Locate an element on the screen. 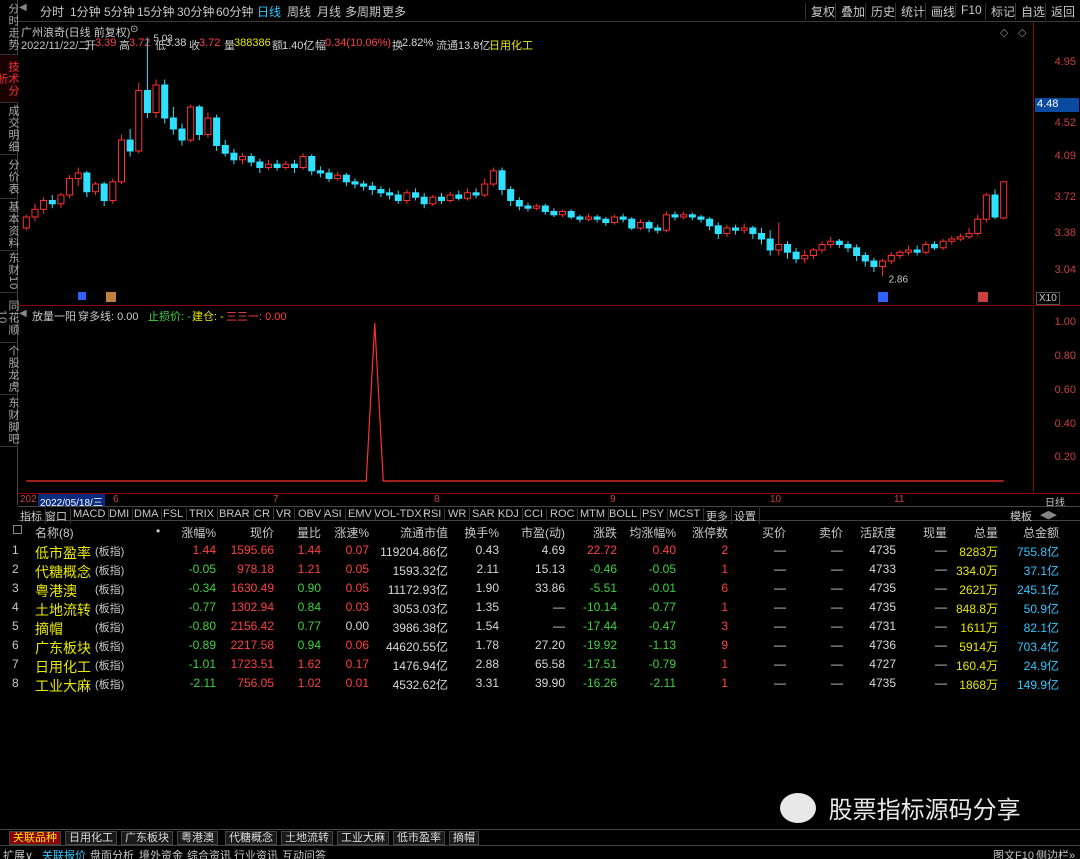 The image size is (1080, 859). tab-riyong: 日用化工 is located at coordinates (91, 838).